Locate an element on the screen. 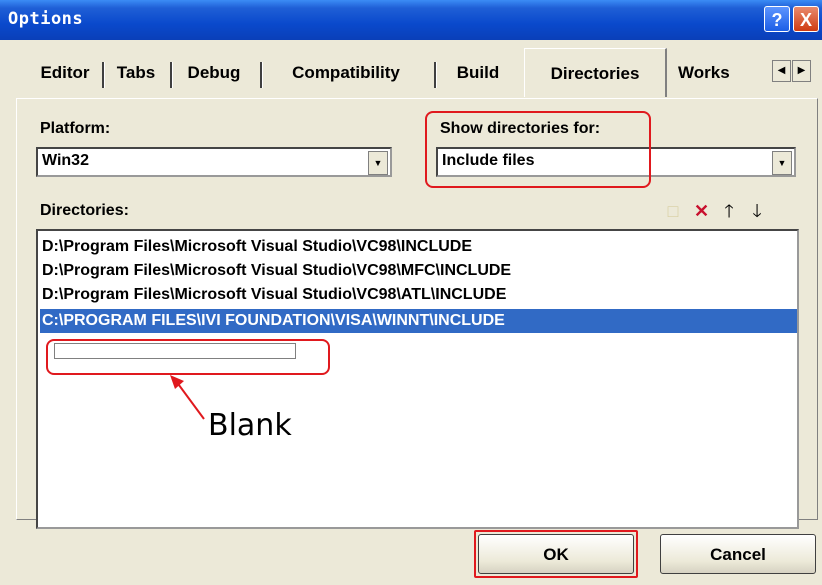  window-title: Options is located at coordinates (46, 19).